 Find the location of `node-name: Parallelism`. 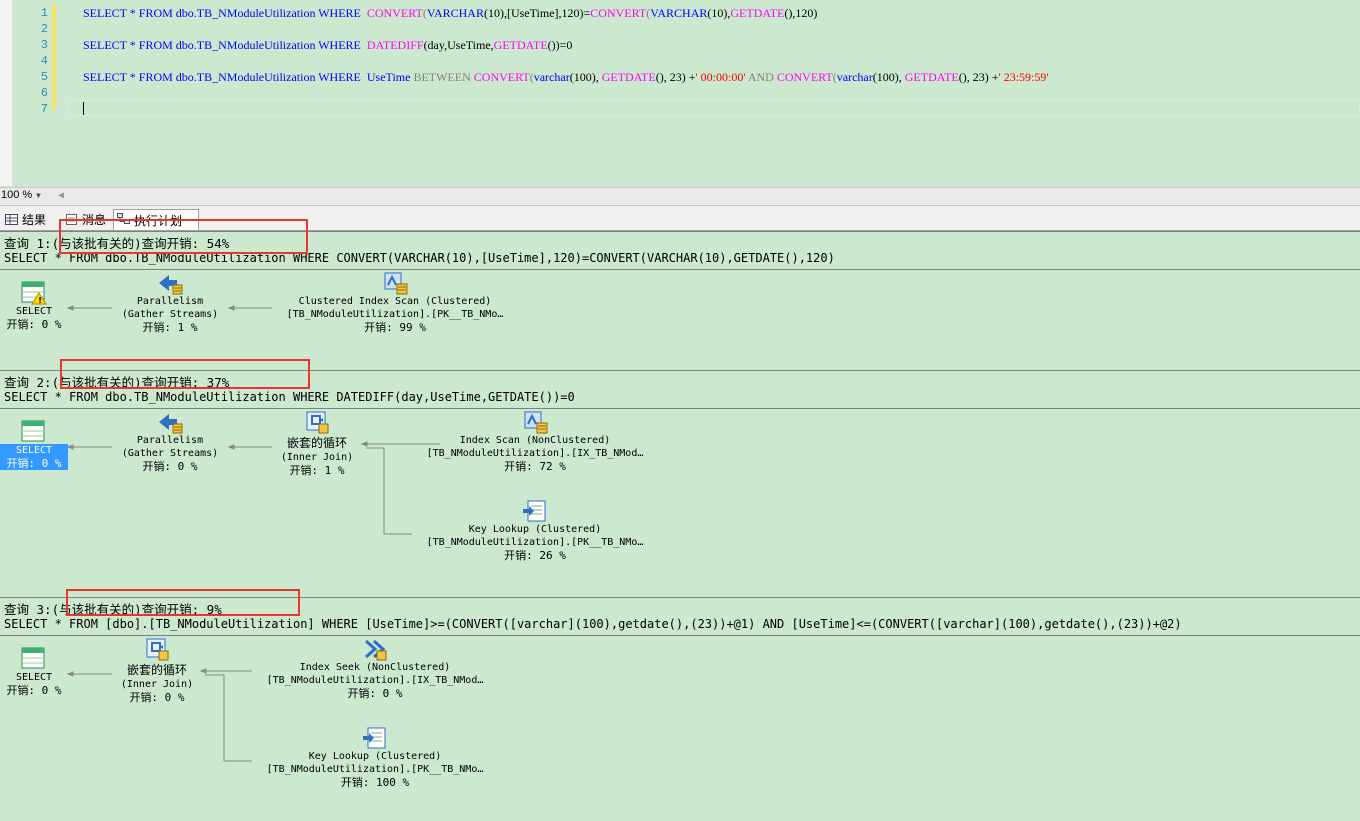

node-name: Parallelism is located at coordinates (170, 440).